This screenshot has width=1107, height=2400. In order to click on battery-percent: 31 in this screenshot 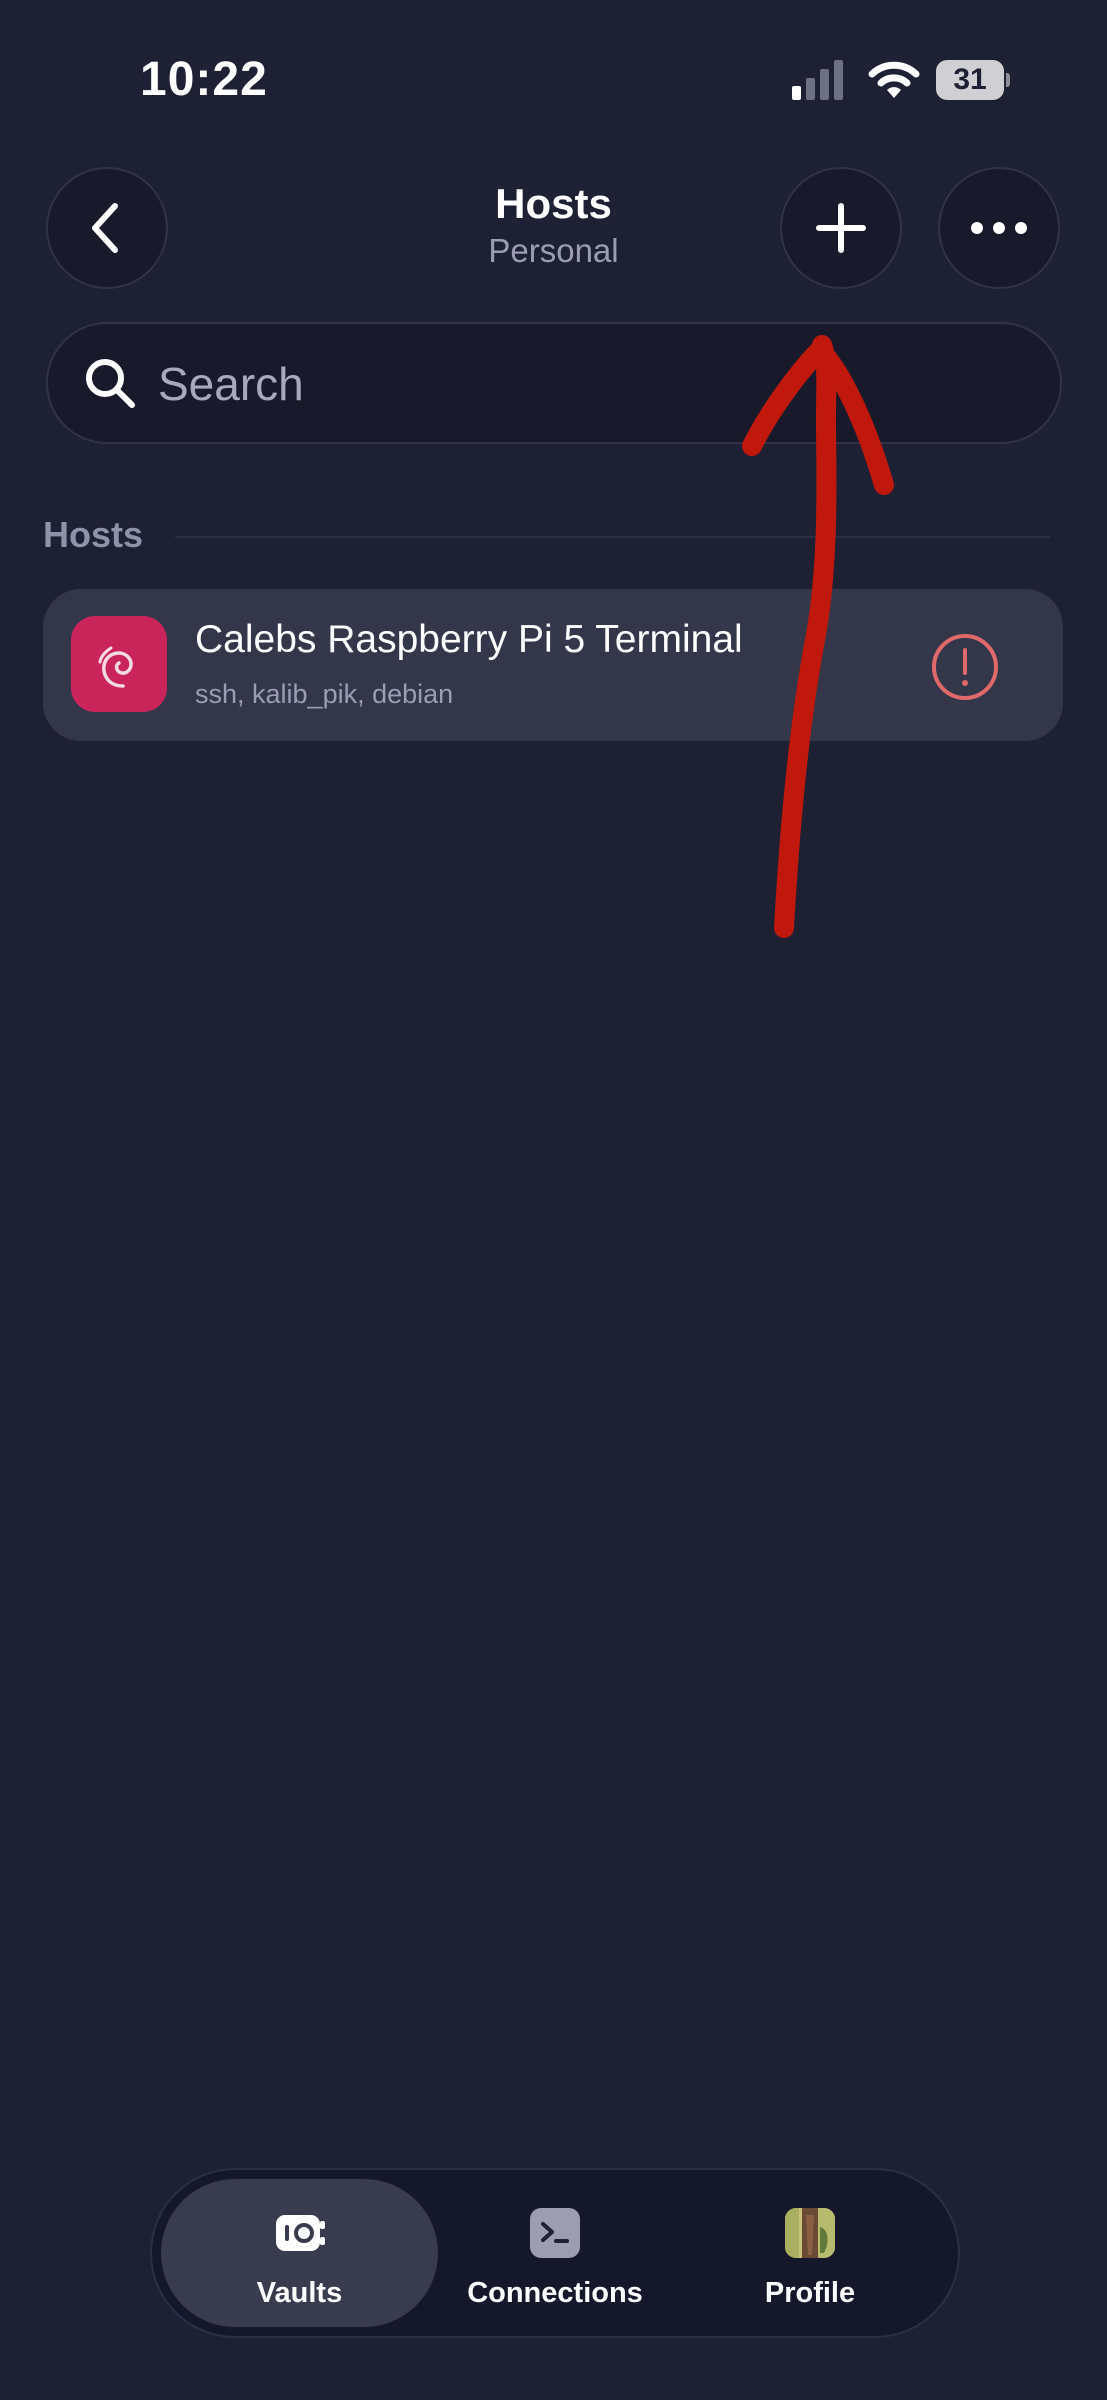, I will do `click(970, 79)`.